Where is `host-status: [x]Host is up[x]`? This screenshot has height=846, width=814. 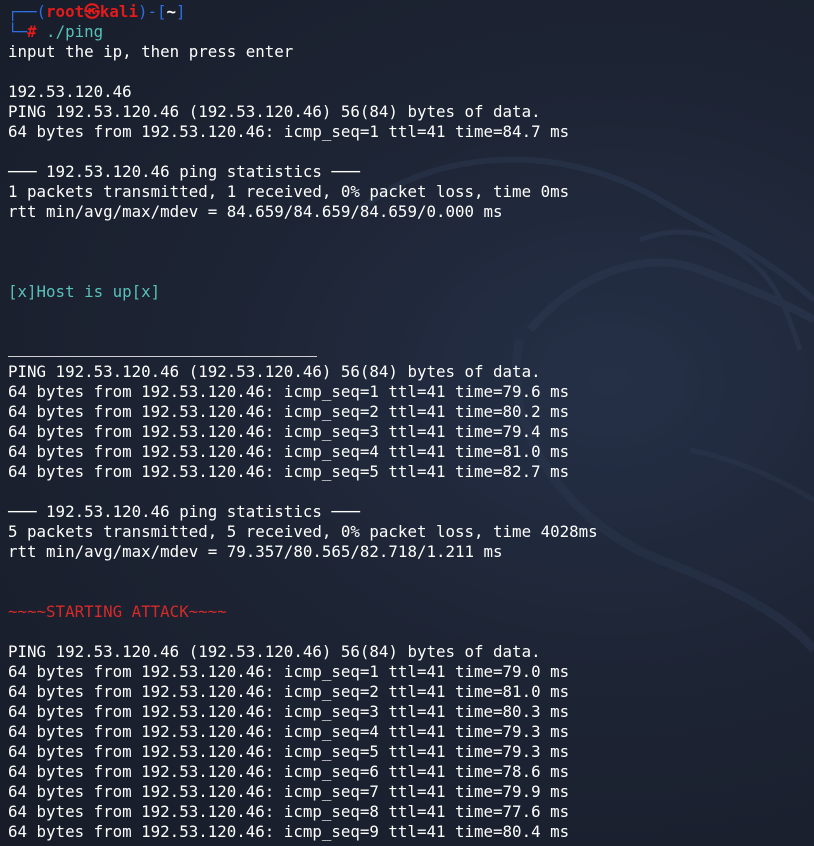 host-status: [x]Host is up[x] is located at coordinates (84, 291).